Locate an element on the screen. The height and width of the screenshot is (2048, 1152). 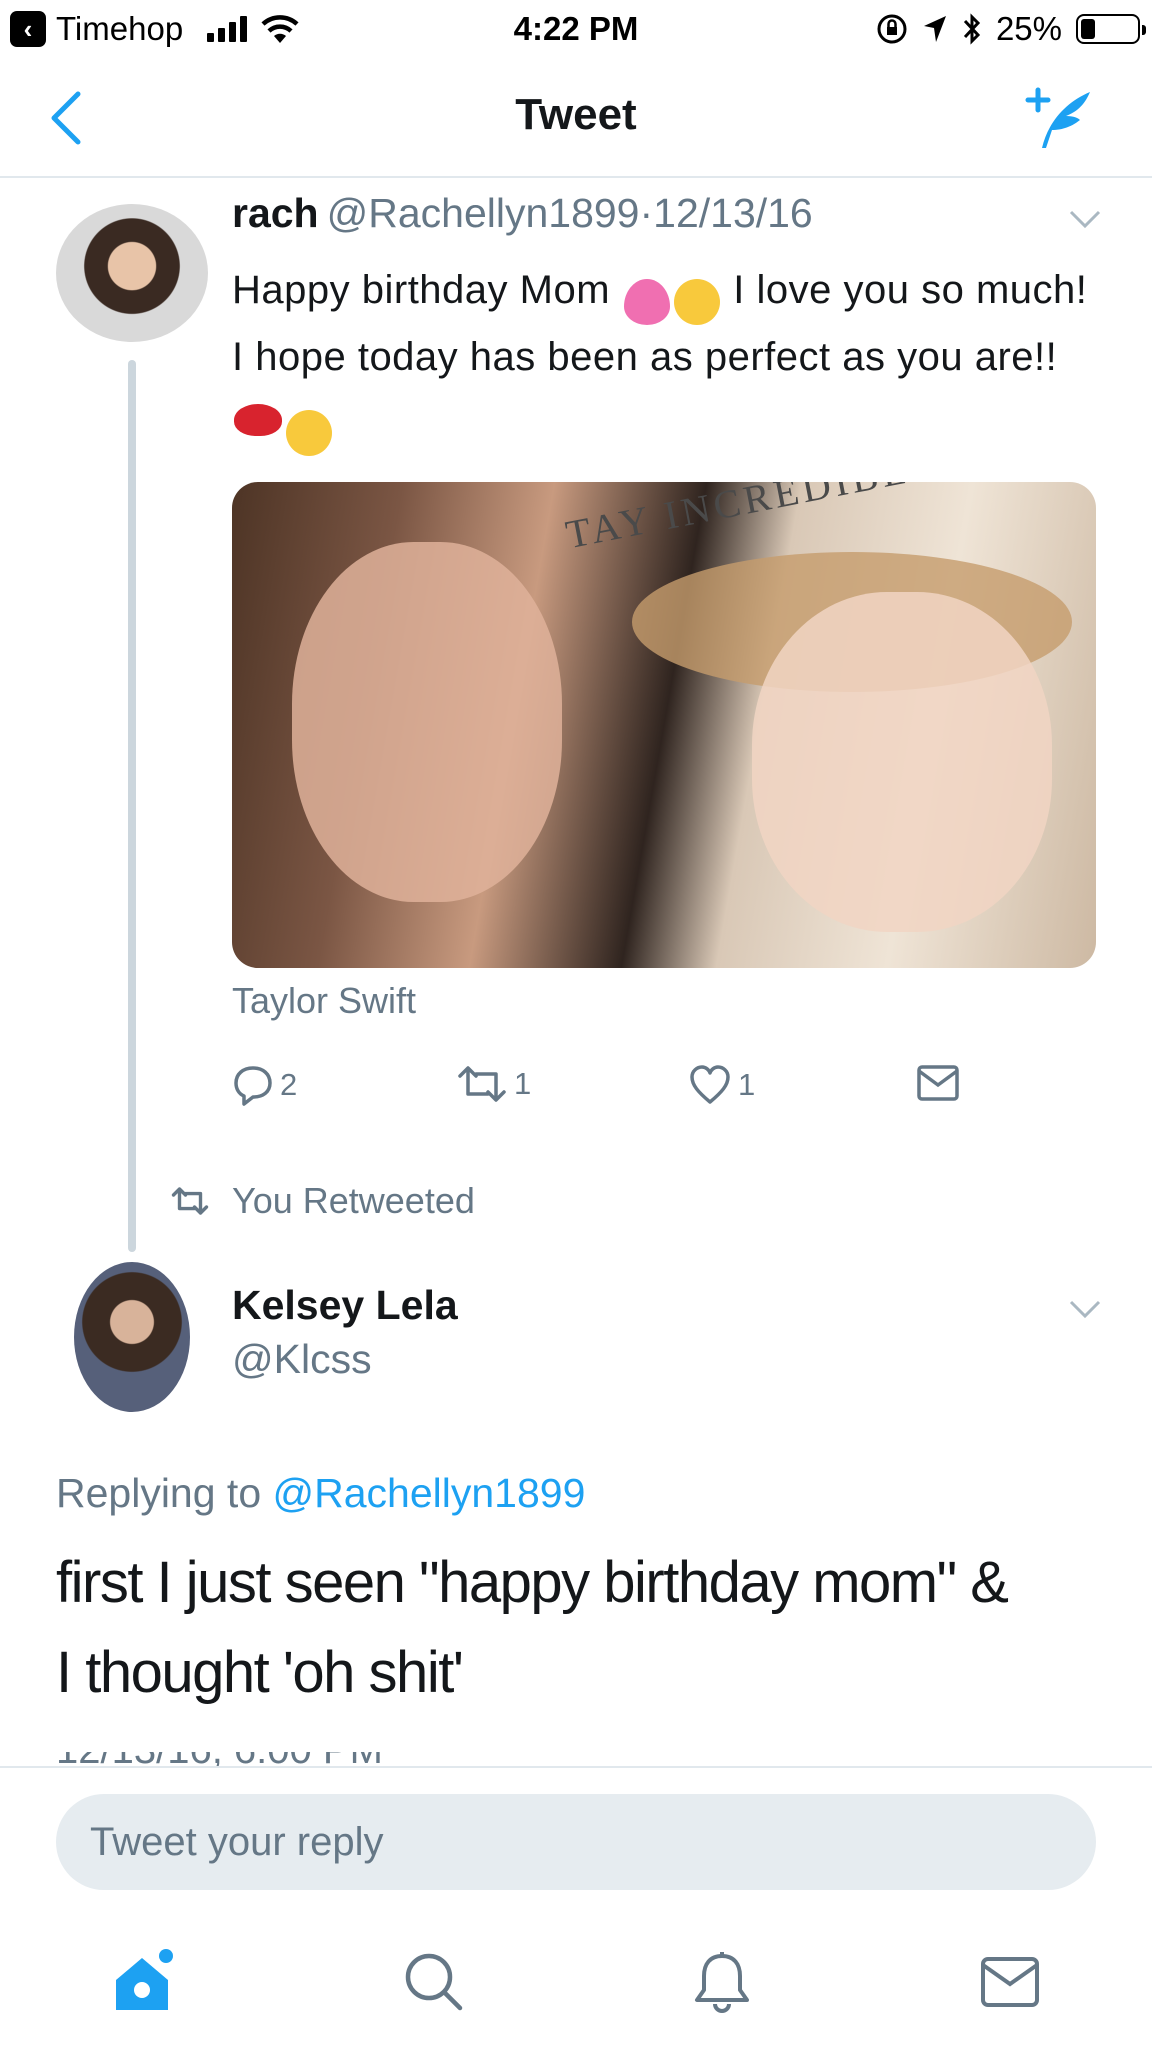
you-retweeted-note: You Retweeted is located at coordinates (322, 1201).